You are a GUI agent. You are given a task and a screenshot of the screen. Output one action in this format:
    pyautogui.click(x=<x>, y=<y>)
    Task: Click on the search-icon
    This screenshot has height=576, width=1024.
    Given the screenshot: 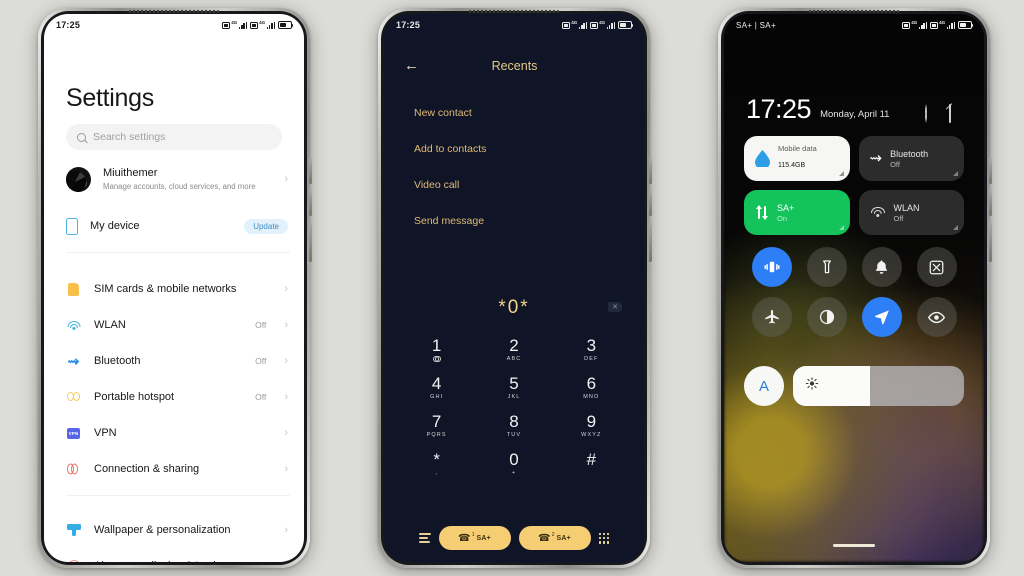 What is the action you would take?
    pyautogui.click(x=81, y=137)
    